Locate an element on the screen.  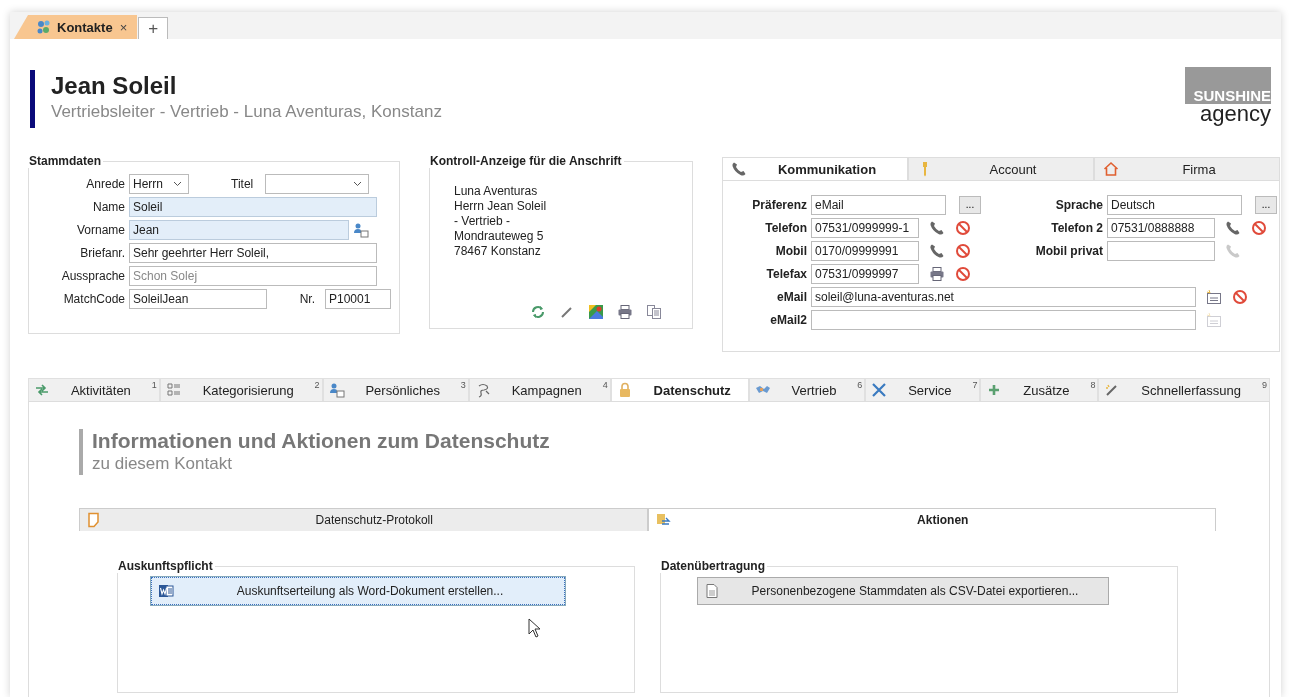
copy-icon is located at coordinates (654, 312).